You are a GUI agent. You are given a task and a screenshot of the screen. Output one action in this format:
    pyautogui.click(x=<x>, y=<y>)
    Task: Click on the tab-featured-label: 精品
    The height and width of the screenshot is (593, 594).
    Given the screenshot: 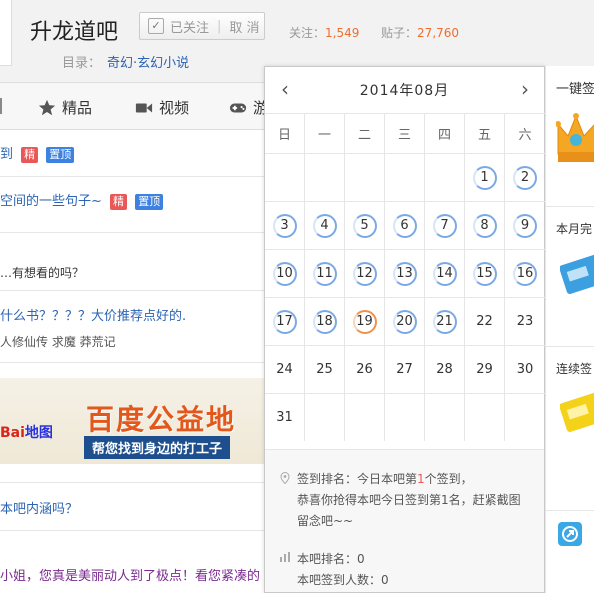 What is the action you would take?
    pyautogui.click(x=77, y=108)
    